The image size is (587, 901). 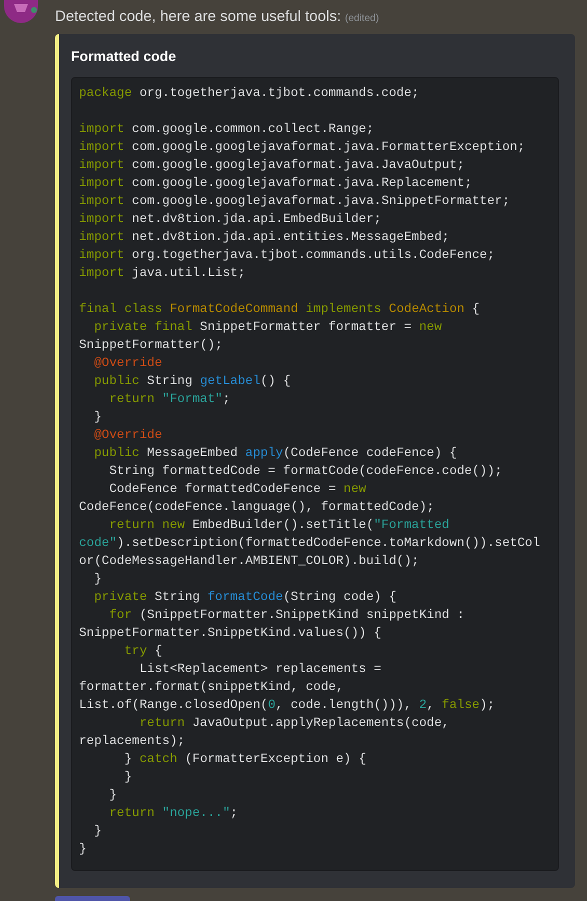 What do you see at coordinates (212, 687) in the screenshot?
I see `code-line: formatter.format(snippetKind, code,` at bounding box center [212, 687].